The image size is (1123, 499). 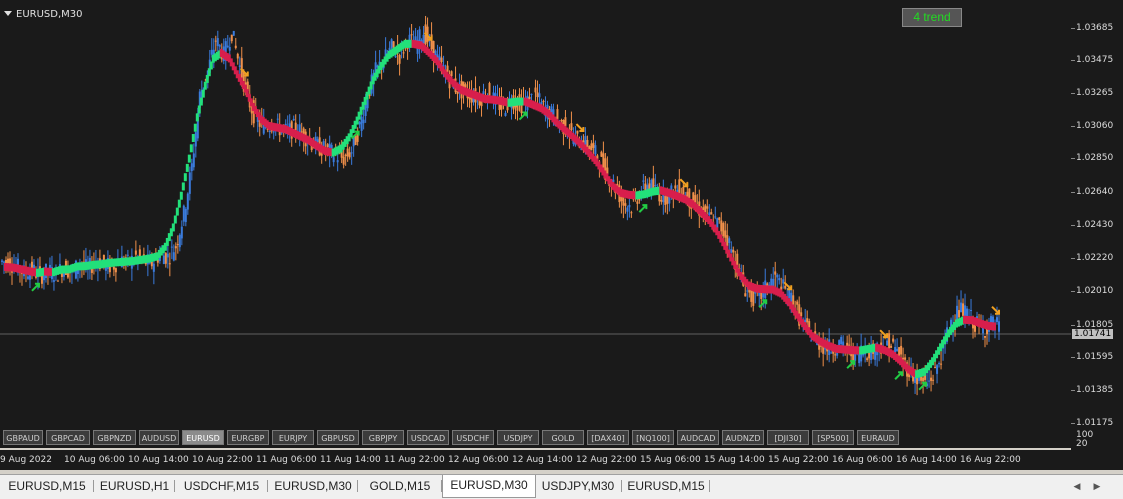 I want to click on chart-tab-label: EURUSD,M30, so click(x=489, y=485).